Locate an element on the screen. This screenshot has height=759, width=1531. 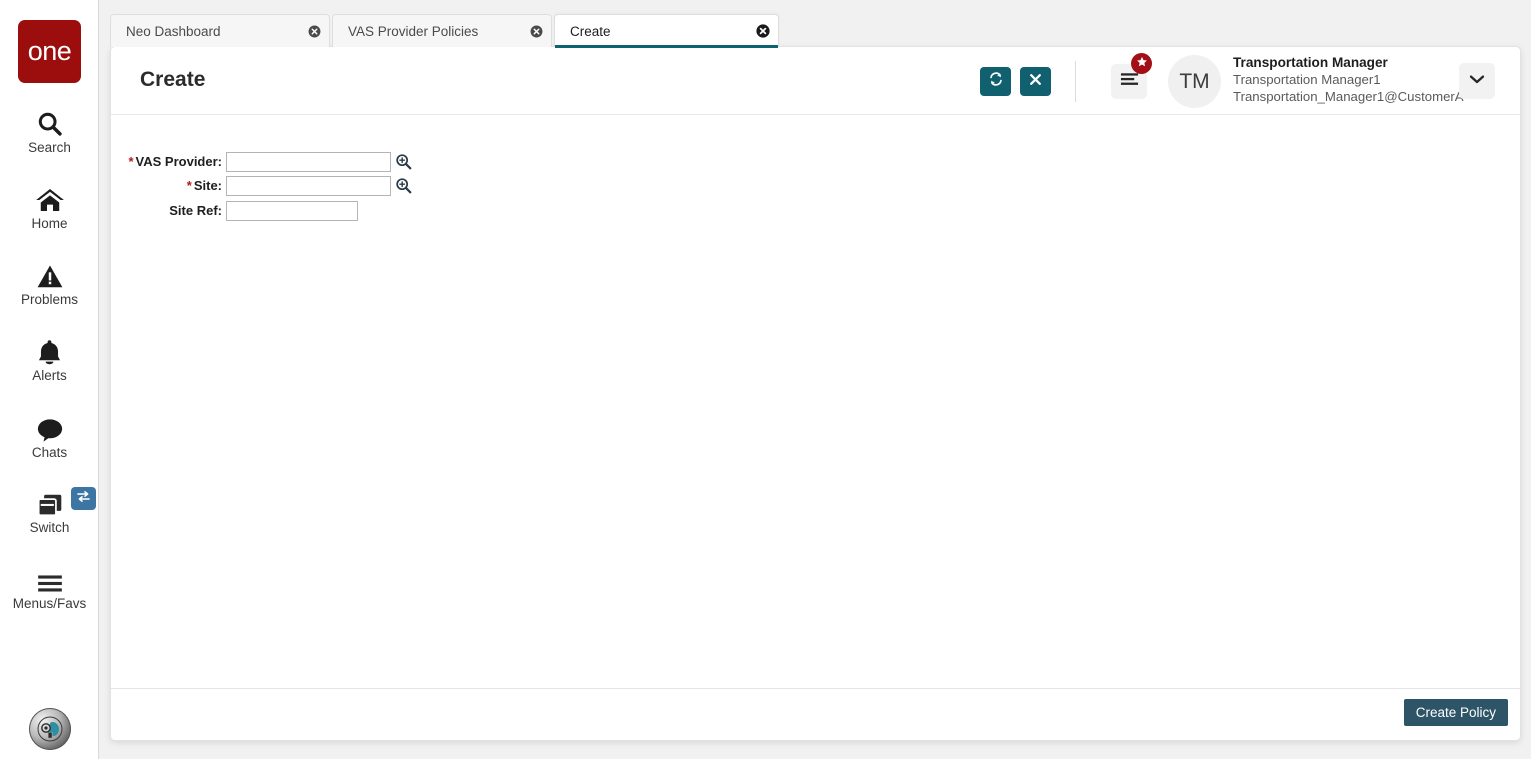
sidebar-item-problems: Problems is located at coordinates (49, 282).